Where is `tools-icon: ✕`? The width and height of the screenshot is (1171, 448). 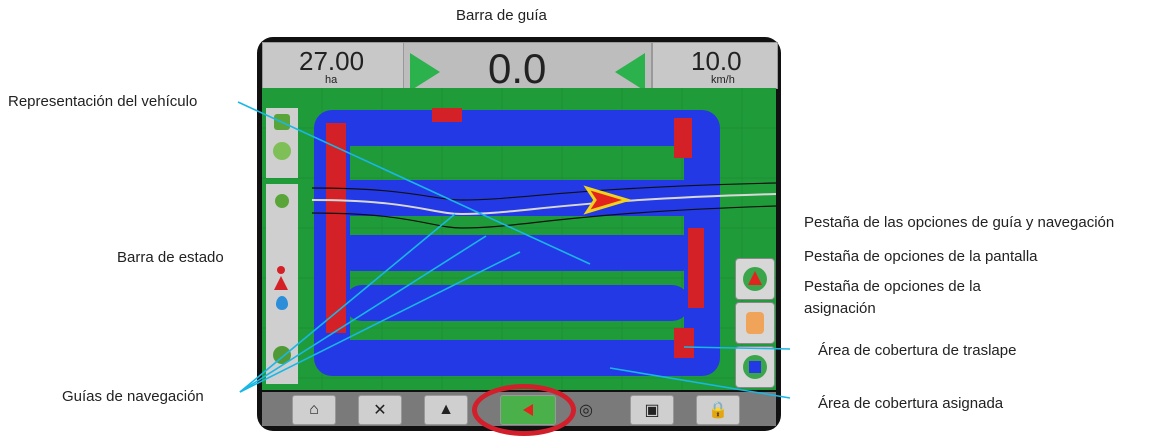
tools-icon: ✕ is located at coordinates (380, 410).